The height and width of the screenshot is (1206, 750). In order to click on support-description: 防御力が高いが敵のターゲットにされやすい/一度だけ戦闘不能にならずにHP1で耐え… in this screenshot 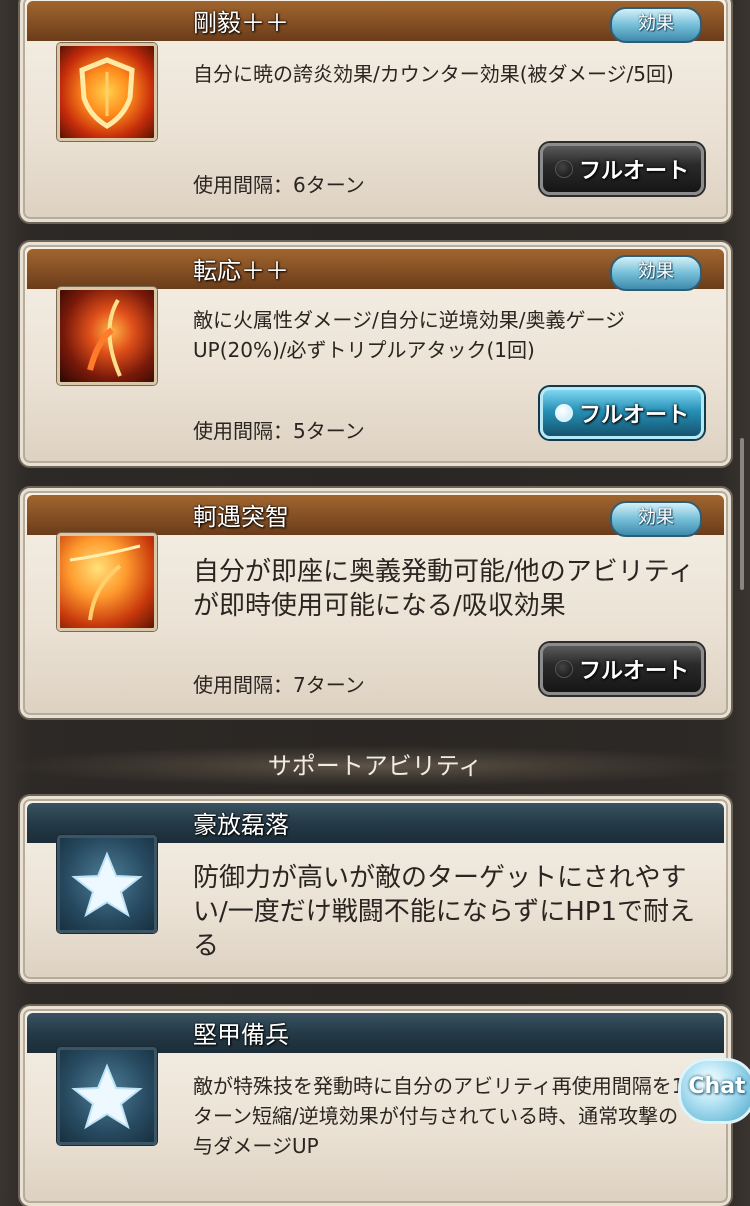, I will do `click(444, 912)`.